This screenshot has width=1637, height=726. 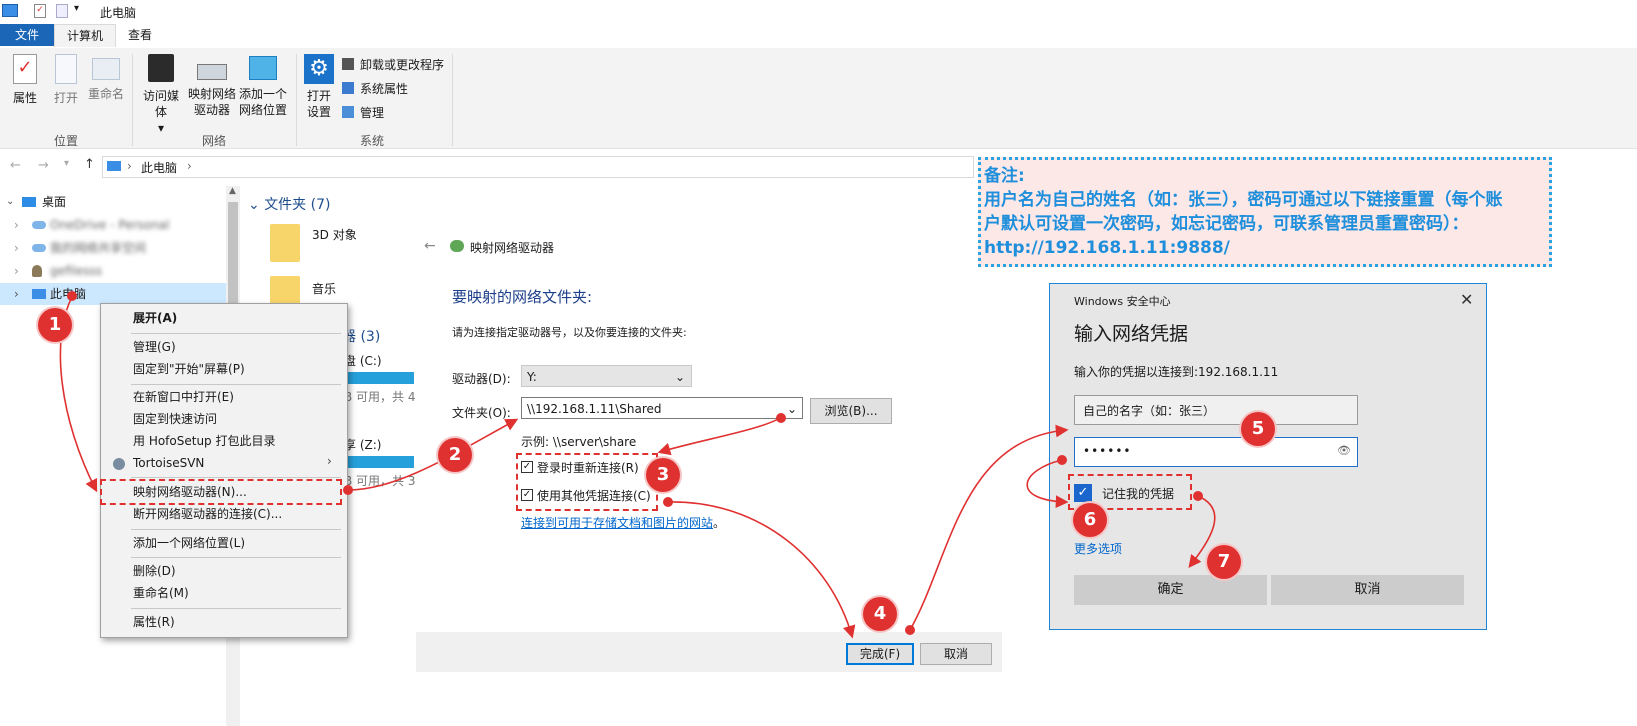 What do you see at coordinates (1224, 562) in the screenshot?
I see `step-badge-7: 7` at bounding box center [1224, 562].